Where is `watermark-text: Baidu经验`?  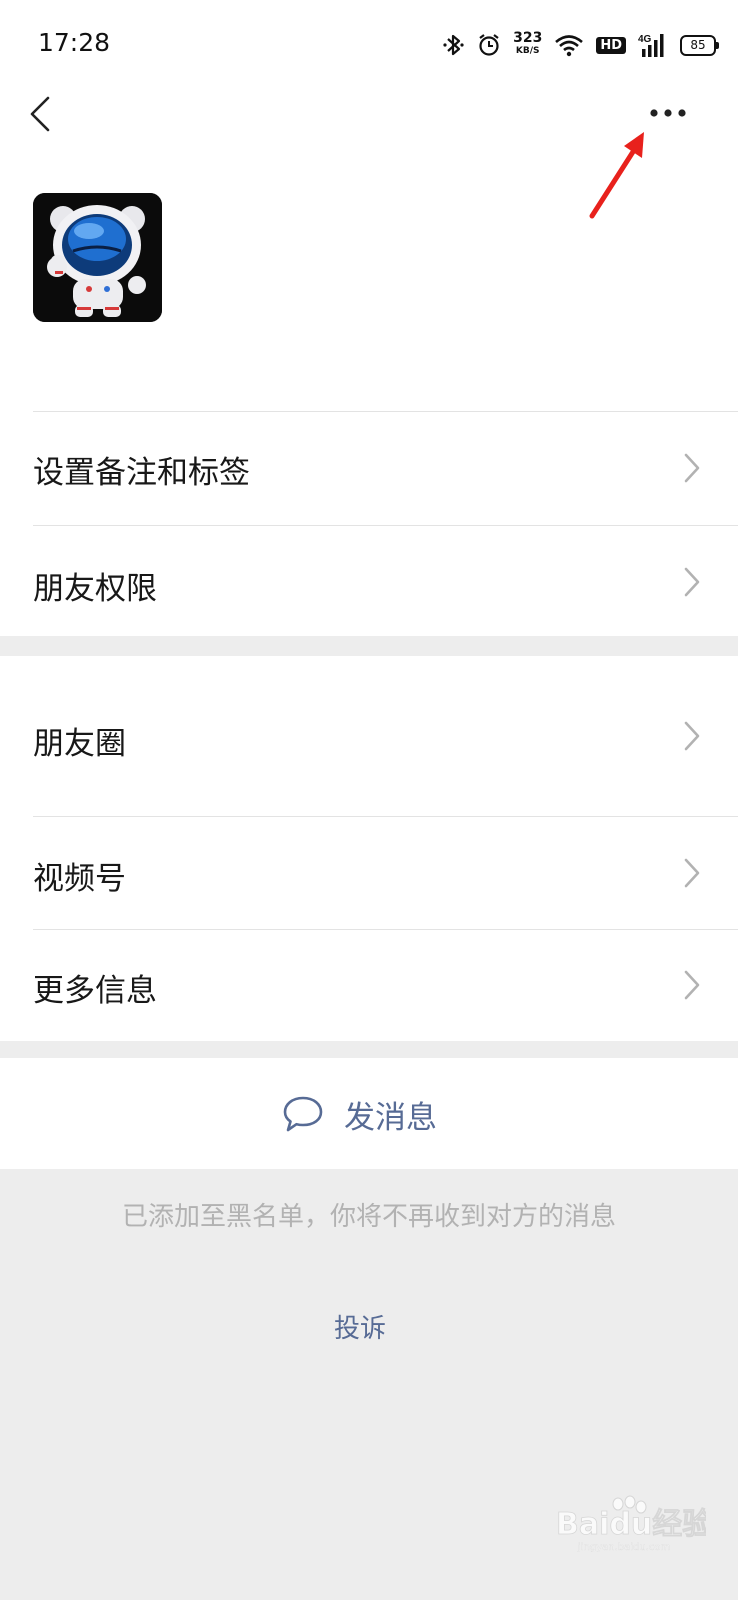
watermark-text: Baidu经验 is located at coordinates (631, 1524).